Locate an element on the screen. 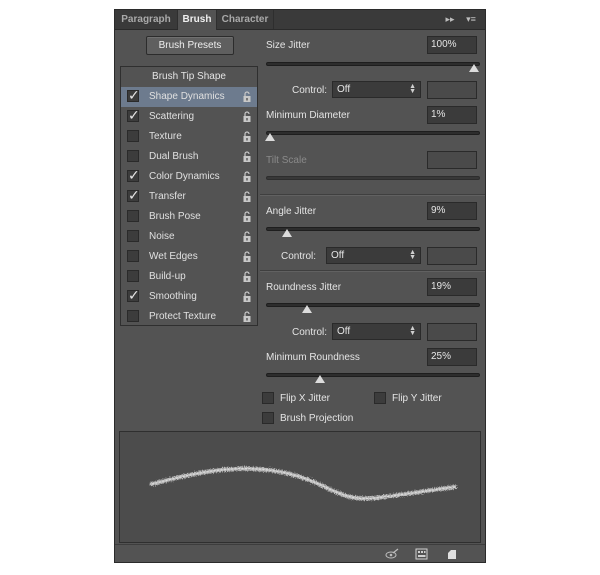 The height and width of the screenshot is (575, 600). size-jitter-slider is located at coordinates (373, 64).